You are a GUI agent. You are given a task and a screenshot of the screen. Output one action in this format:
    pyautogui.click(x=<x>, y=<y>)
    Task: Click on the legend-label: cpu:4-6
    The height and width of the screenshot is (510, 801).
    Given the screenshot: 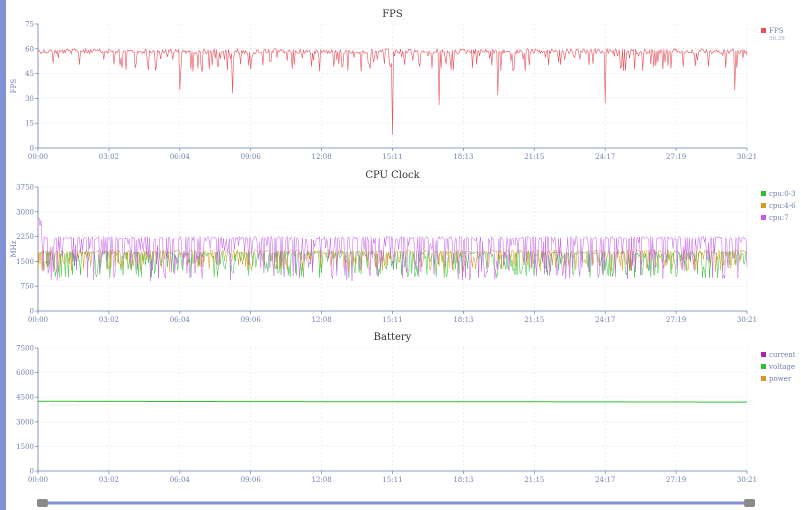 What is the action you would take?
    pyautogui.click(x=782, y=206)
    